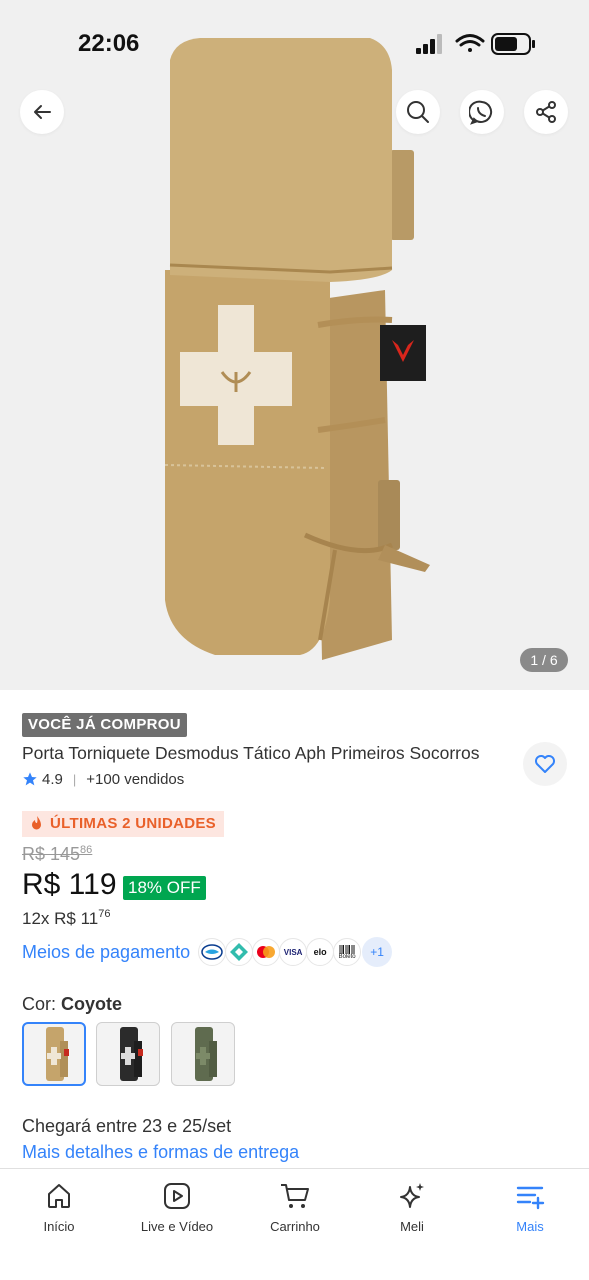 This screenshot has width=589, height=1280. I want to click on flame-icon, so click(36, 823).